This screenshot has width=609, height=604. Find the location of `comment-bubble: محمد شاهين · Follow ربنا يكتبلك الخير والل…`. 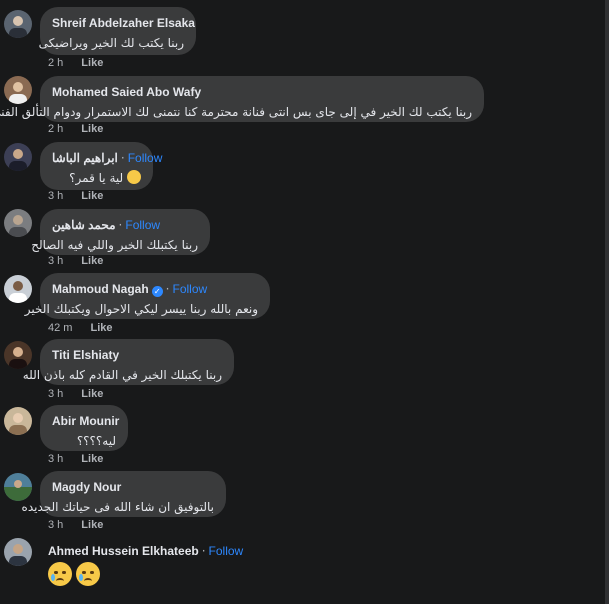

comment-bubble: محمد شاهين · Follow ربنا يكتبلك الخير والل… is located at coordinates (120, 232).